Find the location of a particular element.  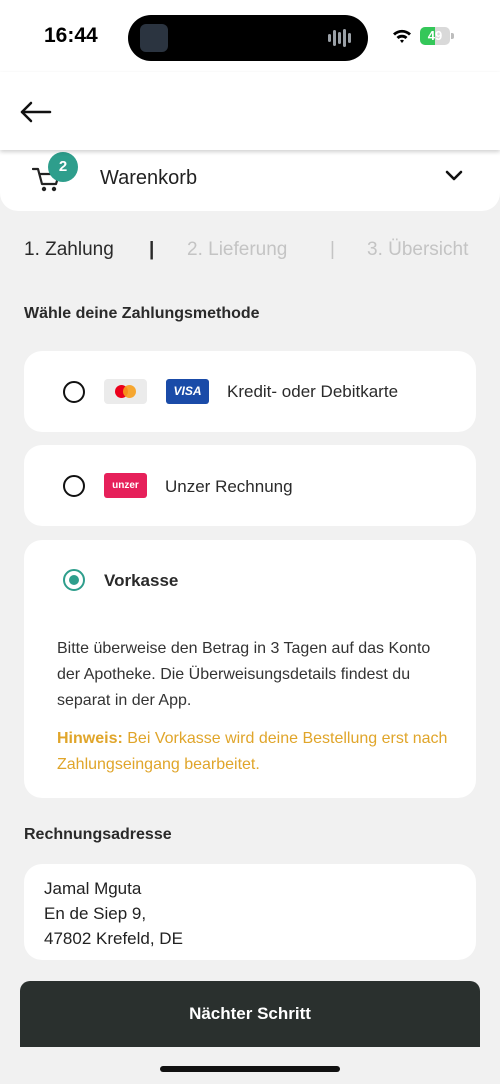

next-step-button: Nächter Schritt is located at coordinates (250, 1014).